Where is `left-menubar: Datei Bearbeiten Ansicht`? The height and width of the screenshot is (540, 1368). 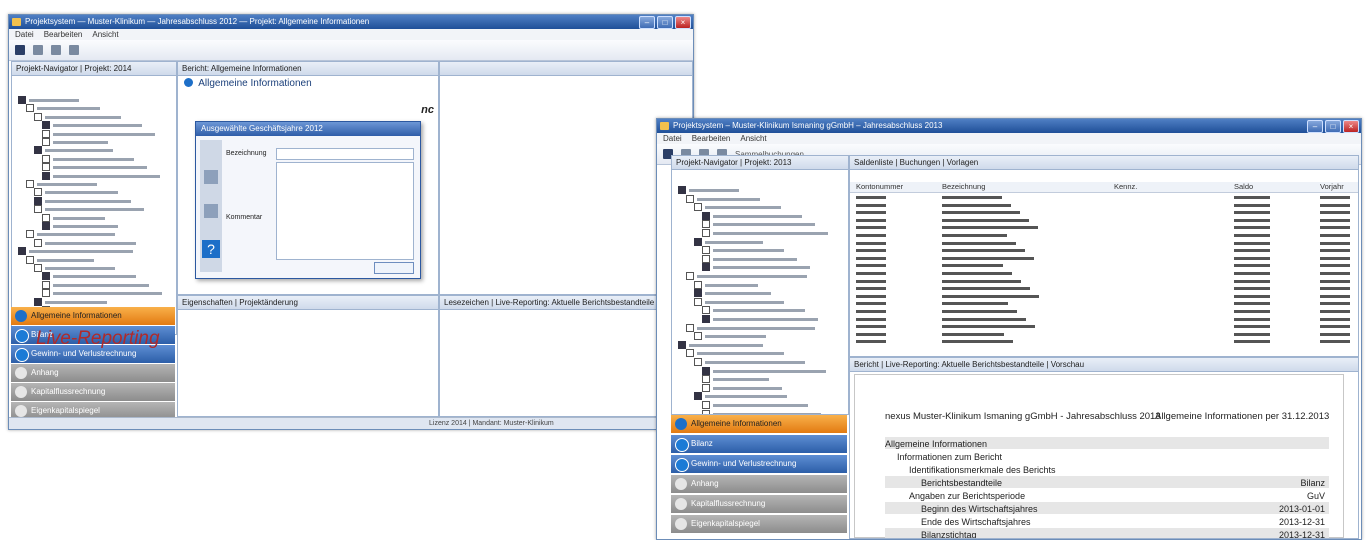
left-menubar: Datei Bearbeiten Ansicht is located at coordinates (351, 34).